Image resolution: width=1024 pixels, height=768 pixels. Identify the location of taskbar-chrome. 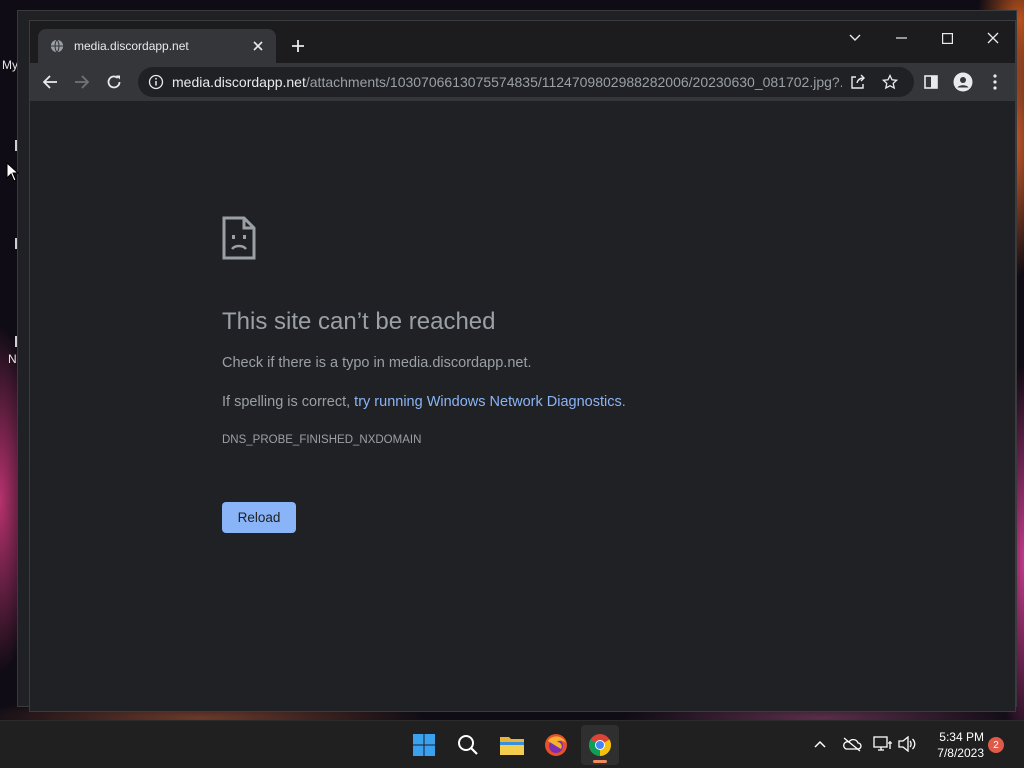
(600, 745).